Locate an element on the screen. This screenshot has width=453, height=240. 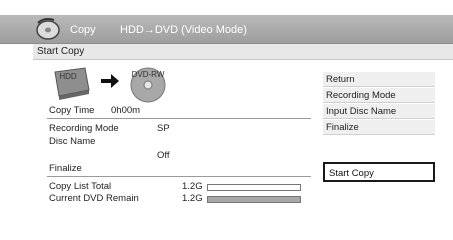
copy-time-label: Copy Time is located at coordinates (72, 110).